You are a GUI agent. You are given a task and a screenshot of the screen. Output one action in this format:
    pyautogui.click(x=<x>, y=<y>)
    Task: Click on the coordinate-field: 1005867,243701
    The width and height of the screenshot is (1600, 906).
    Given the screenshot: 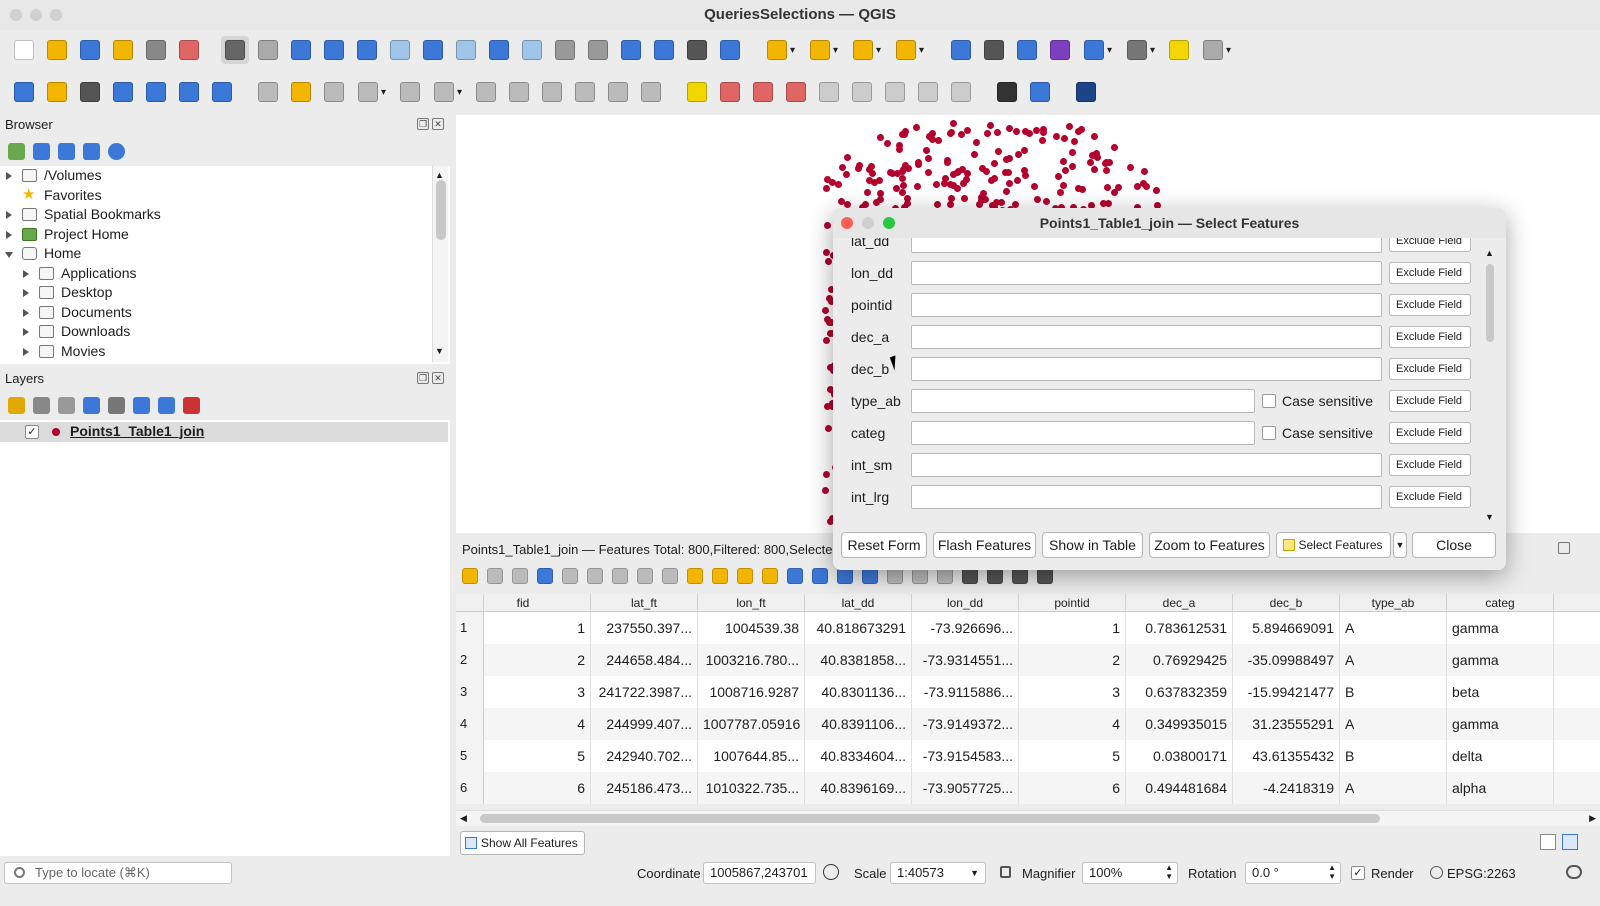 What is the action you would take?
    pyautogui.click(x=759, y=873)
    